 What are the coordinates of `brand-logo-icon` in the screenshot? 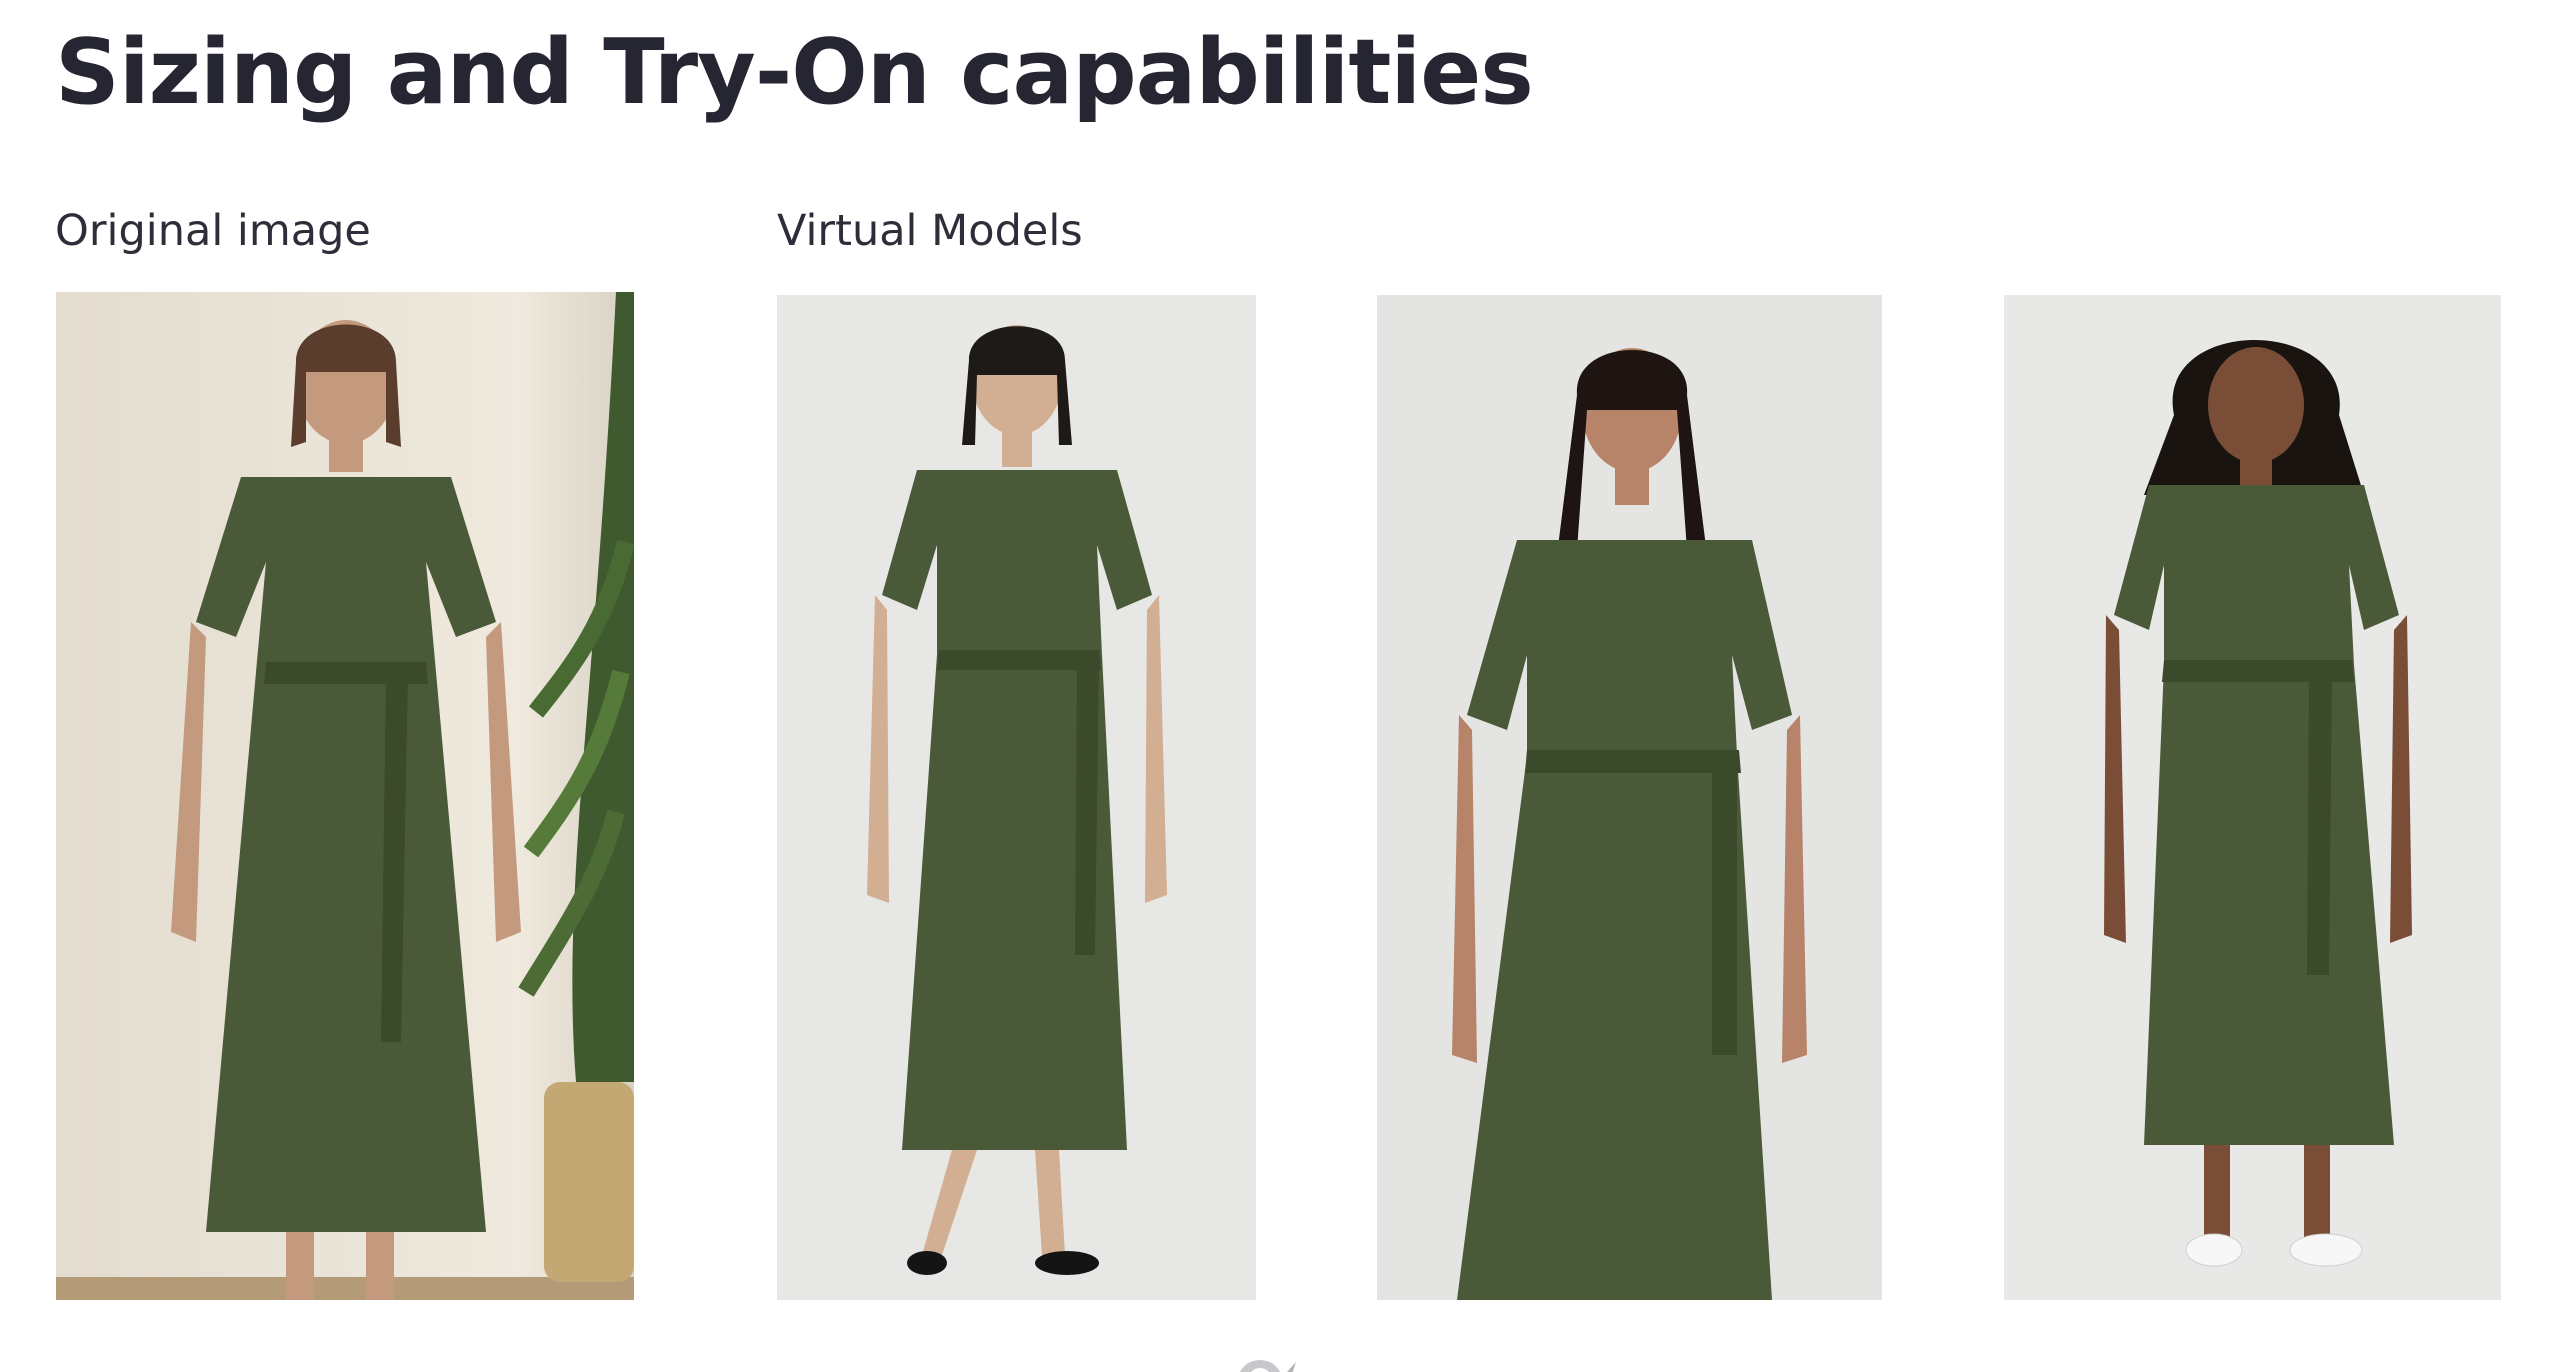 It's located at (1278, 1362).